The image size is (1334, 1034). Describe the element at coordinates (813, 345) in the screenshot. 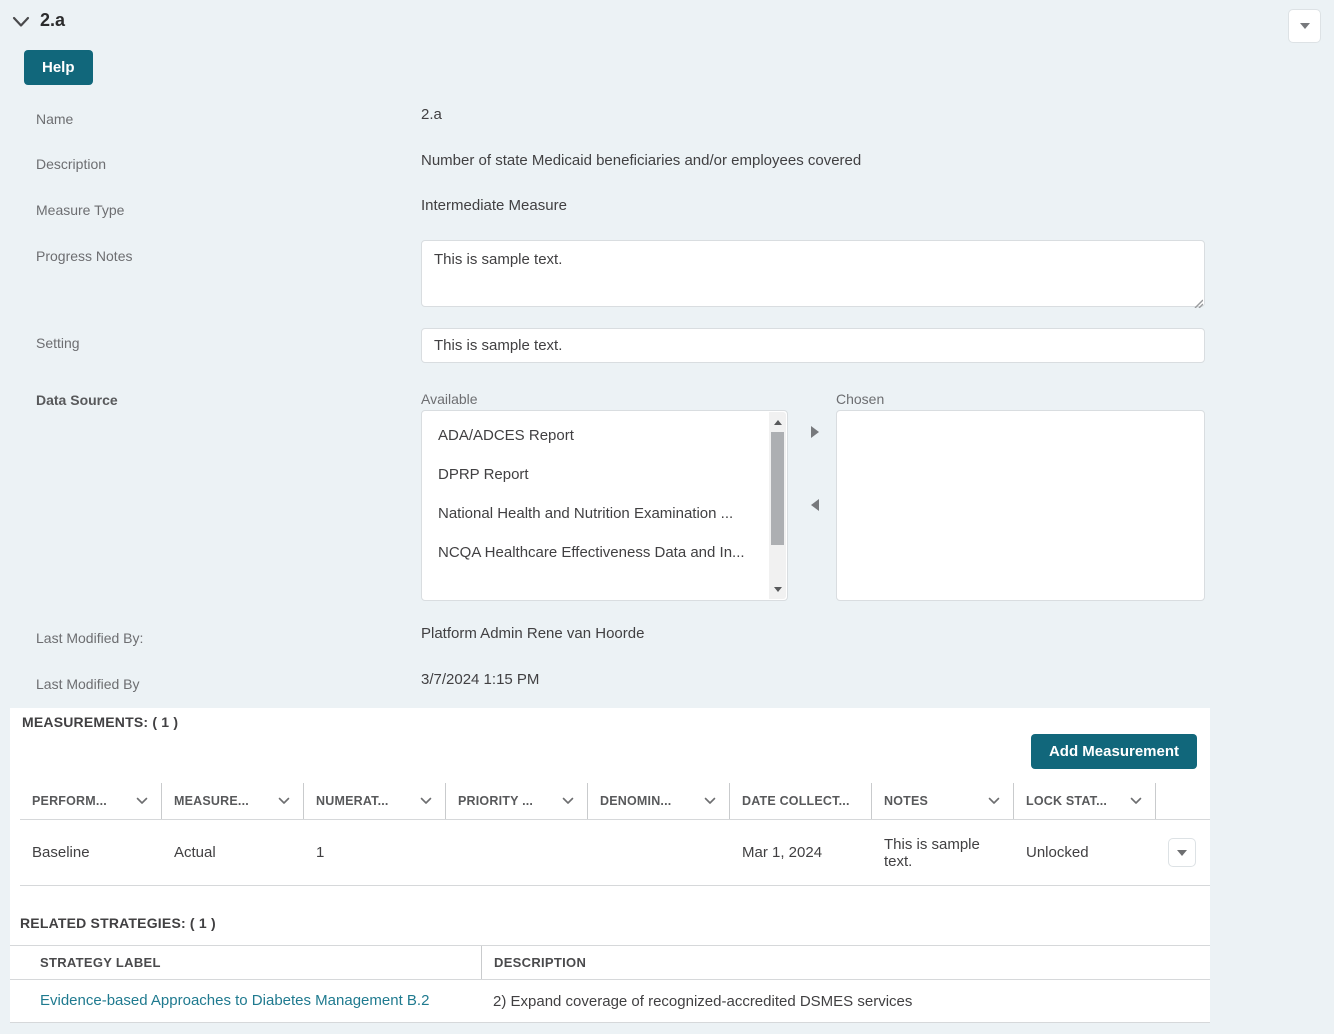

I see `setting-input` at that location.